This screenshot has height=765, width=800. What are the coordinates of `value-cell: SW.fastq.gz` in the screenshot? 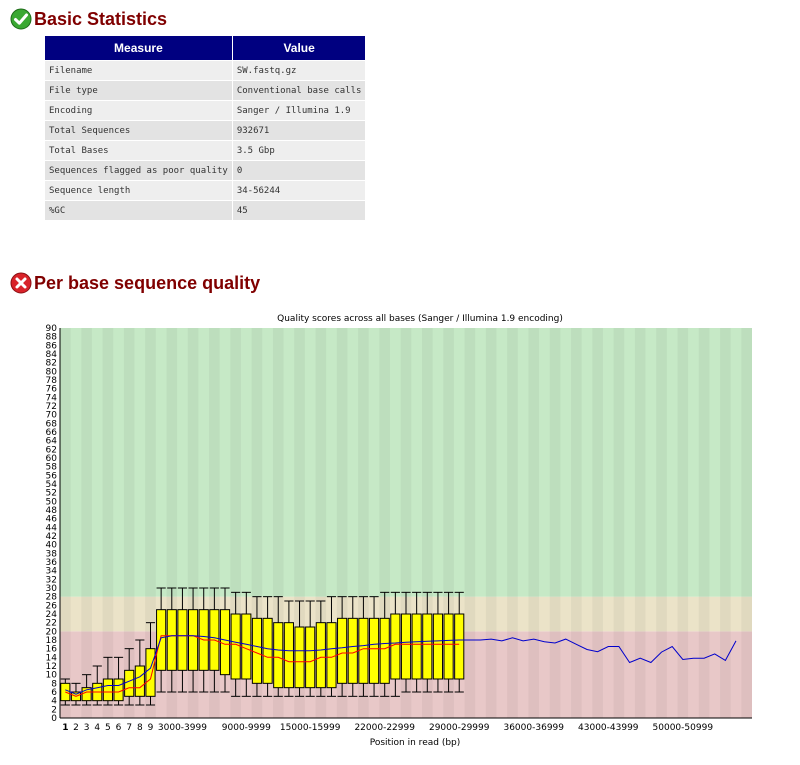 It's located at (299, 70).